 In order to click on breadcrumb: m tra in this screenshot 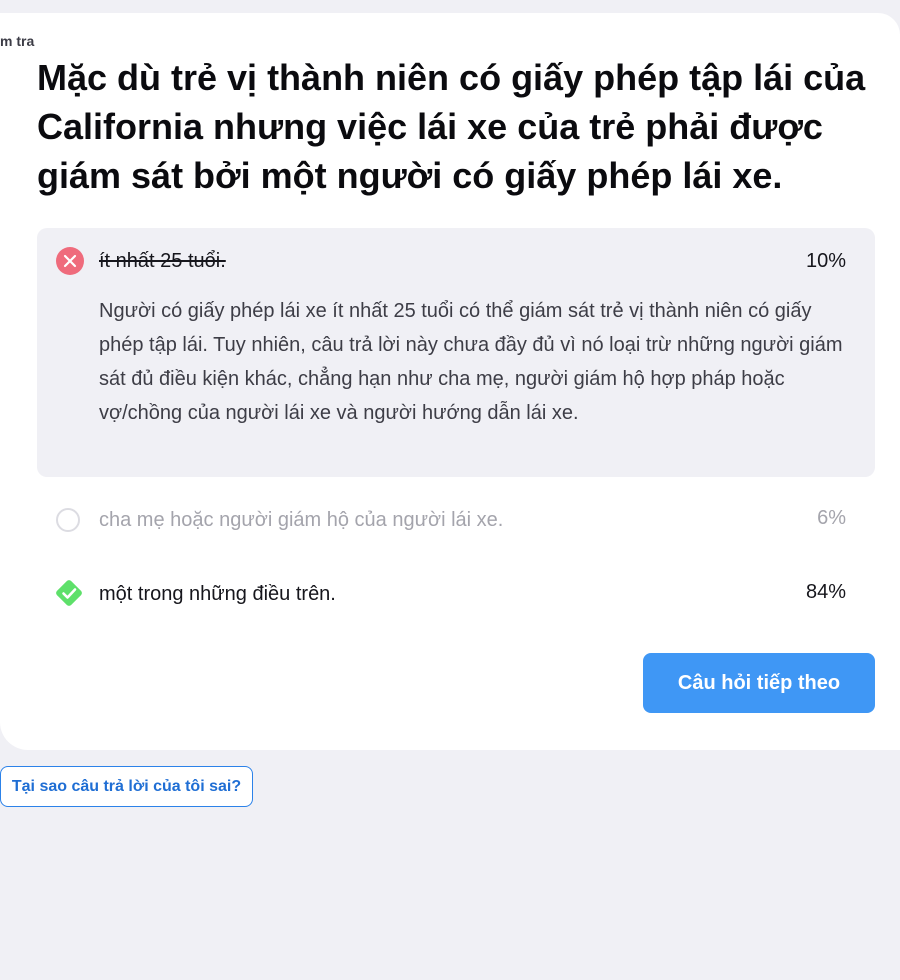, I will do `click(17, 41)`.